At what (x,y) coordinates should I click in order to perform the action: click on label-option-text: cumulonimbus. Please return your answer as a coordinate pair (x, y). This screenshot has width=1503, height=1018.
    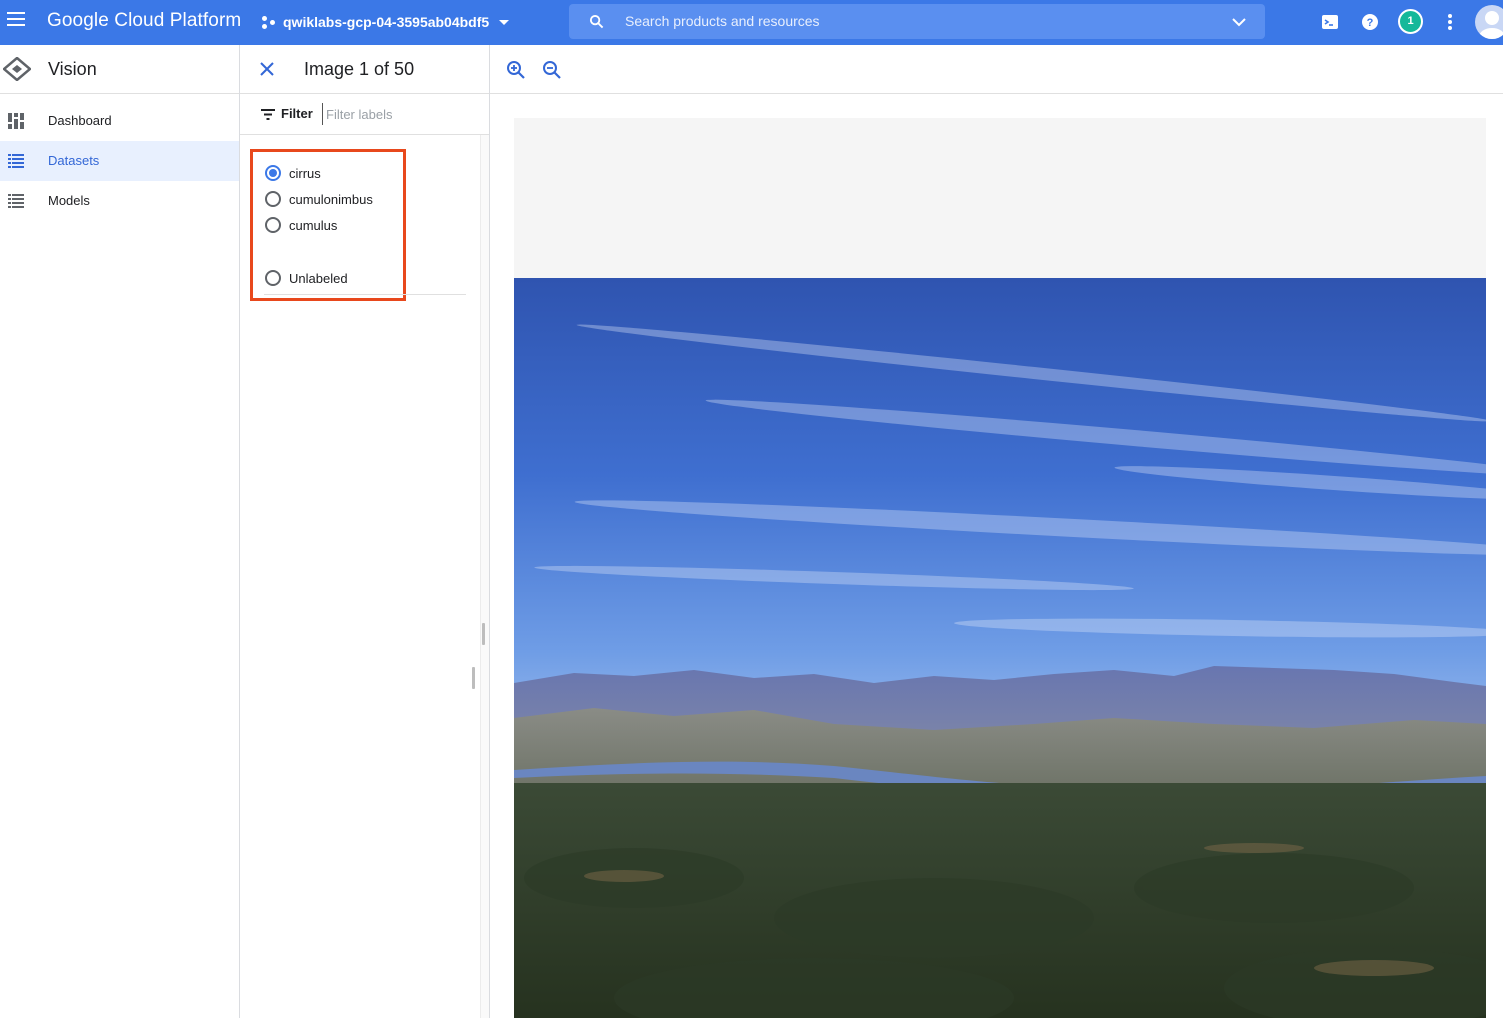
    Looking at the image, I should click on (331, 199).